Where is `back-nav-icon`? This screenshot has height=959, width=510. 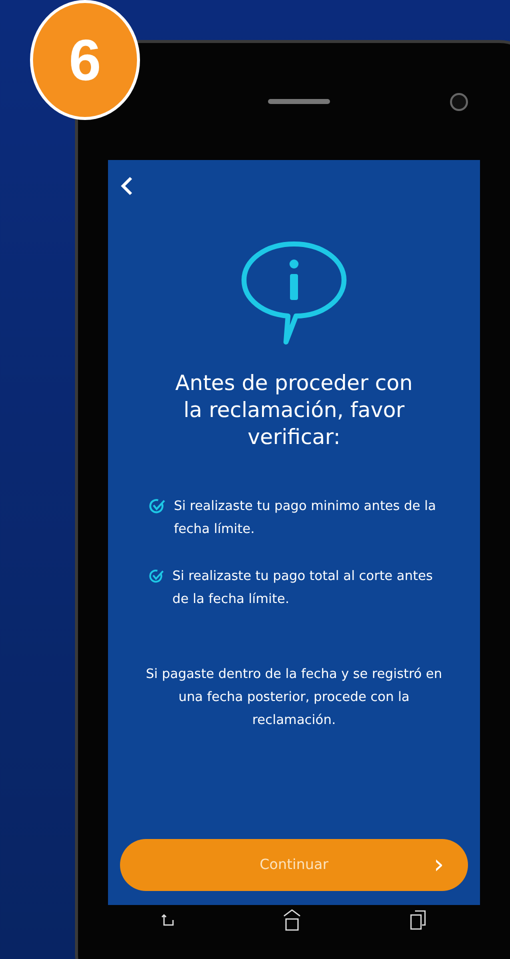 back-nav-icon is located at coordinates (168, 920).